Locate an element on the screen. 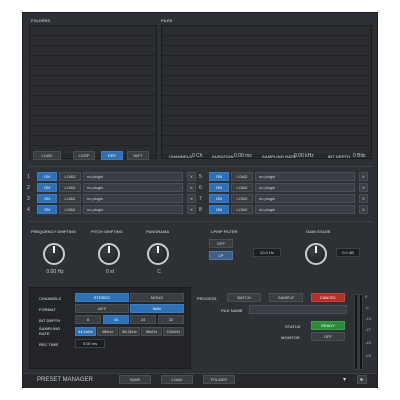 This screenshot has height=400, width=400. sr-88-button: 88.2kHz is located at coordinates (129, 331).